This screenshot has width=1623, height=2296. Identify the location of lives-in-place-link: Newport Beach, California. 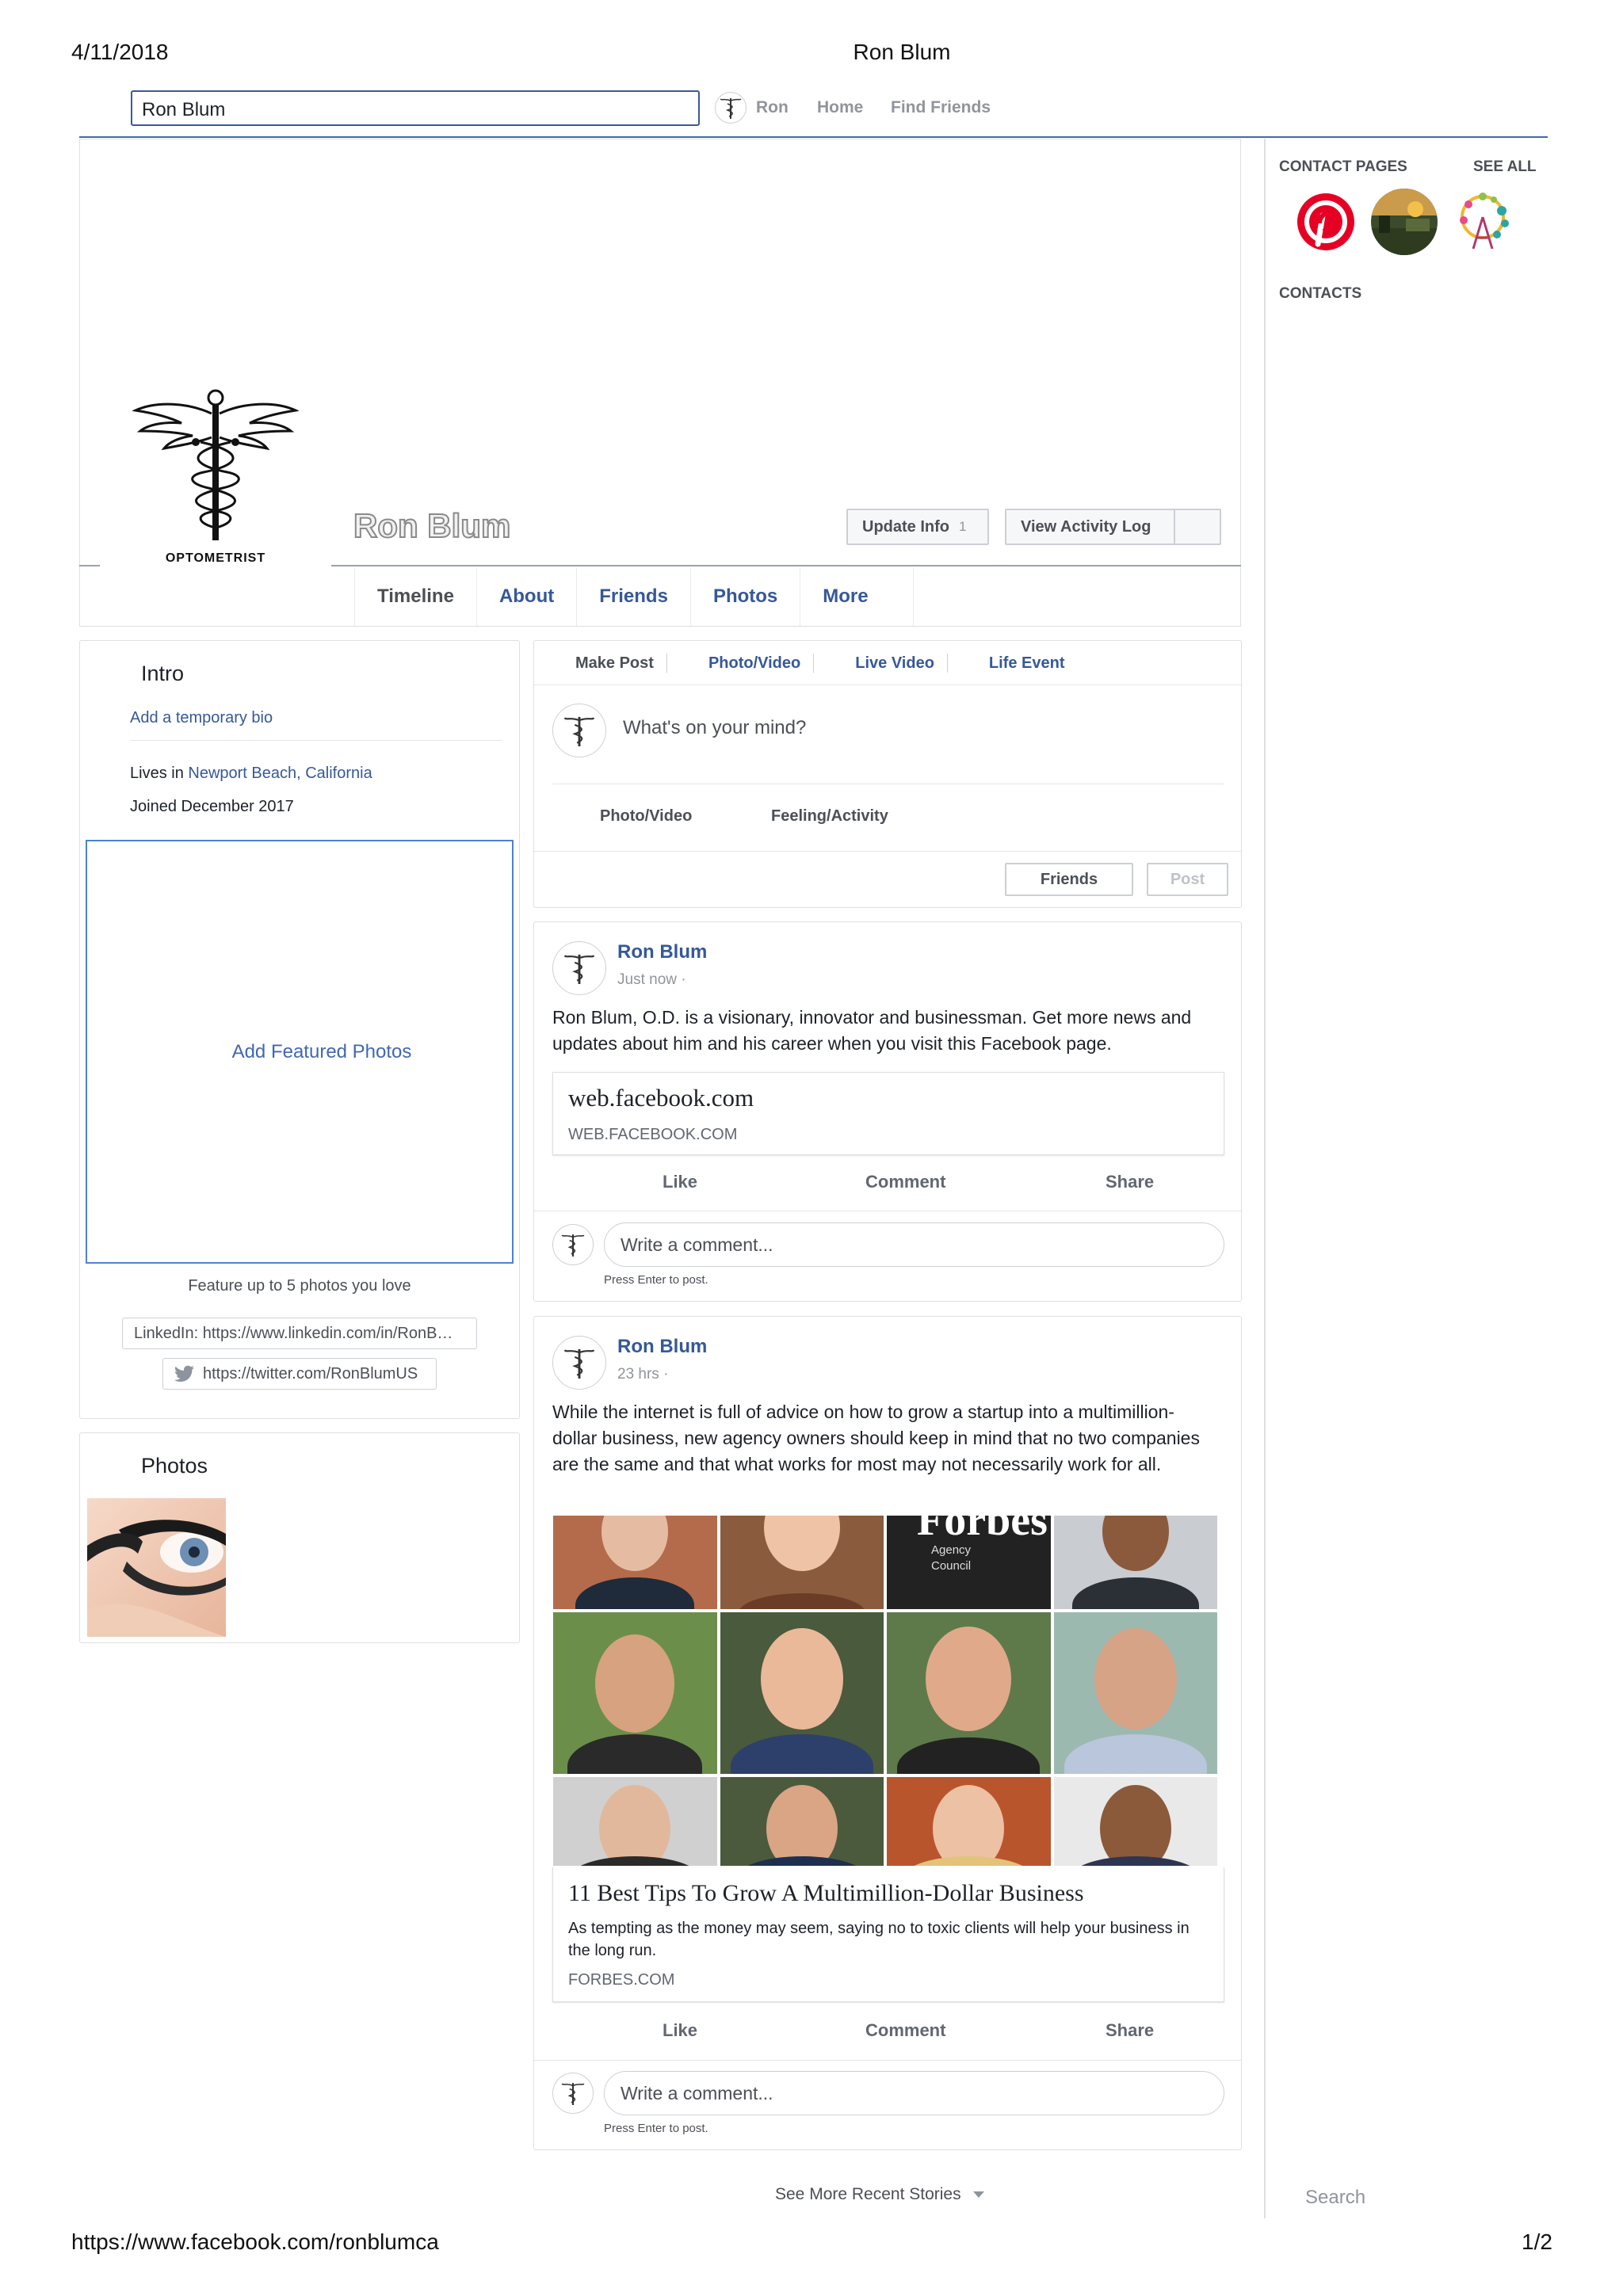
(280, 773).